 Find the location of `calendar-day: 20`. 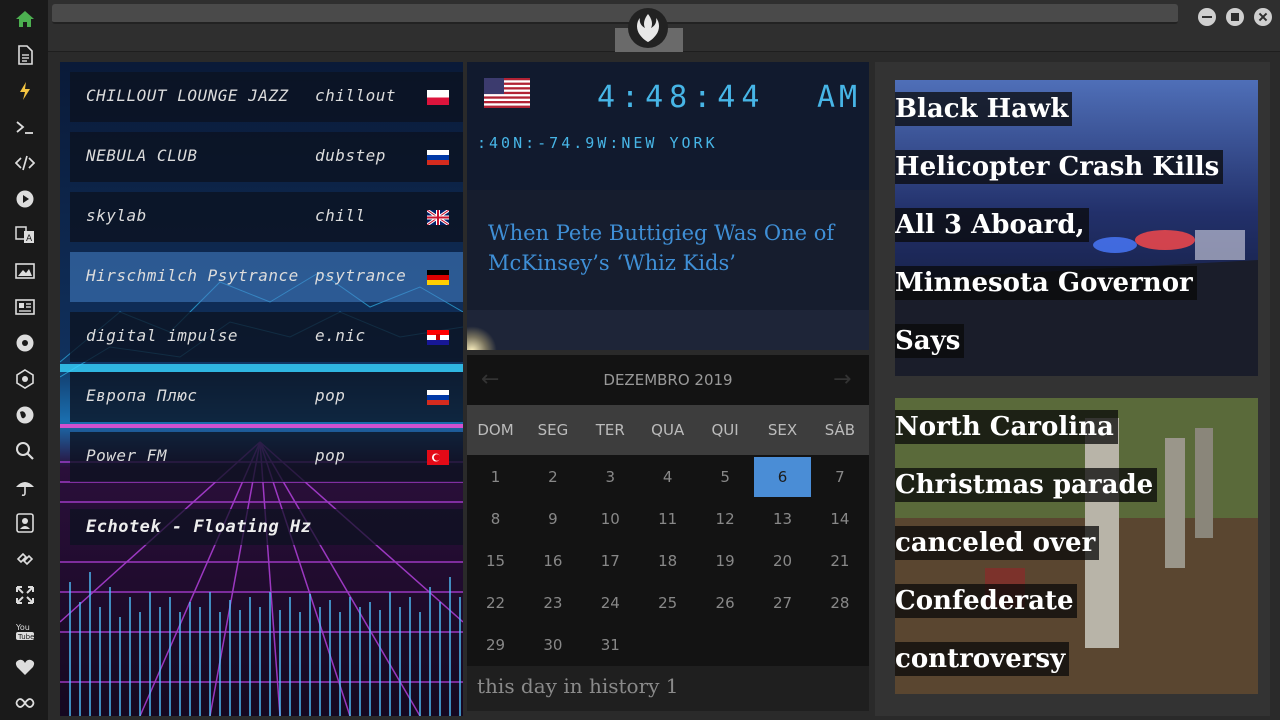

calendar-day: 20 is located at coordinates (782, 561).